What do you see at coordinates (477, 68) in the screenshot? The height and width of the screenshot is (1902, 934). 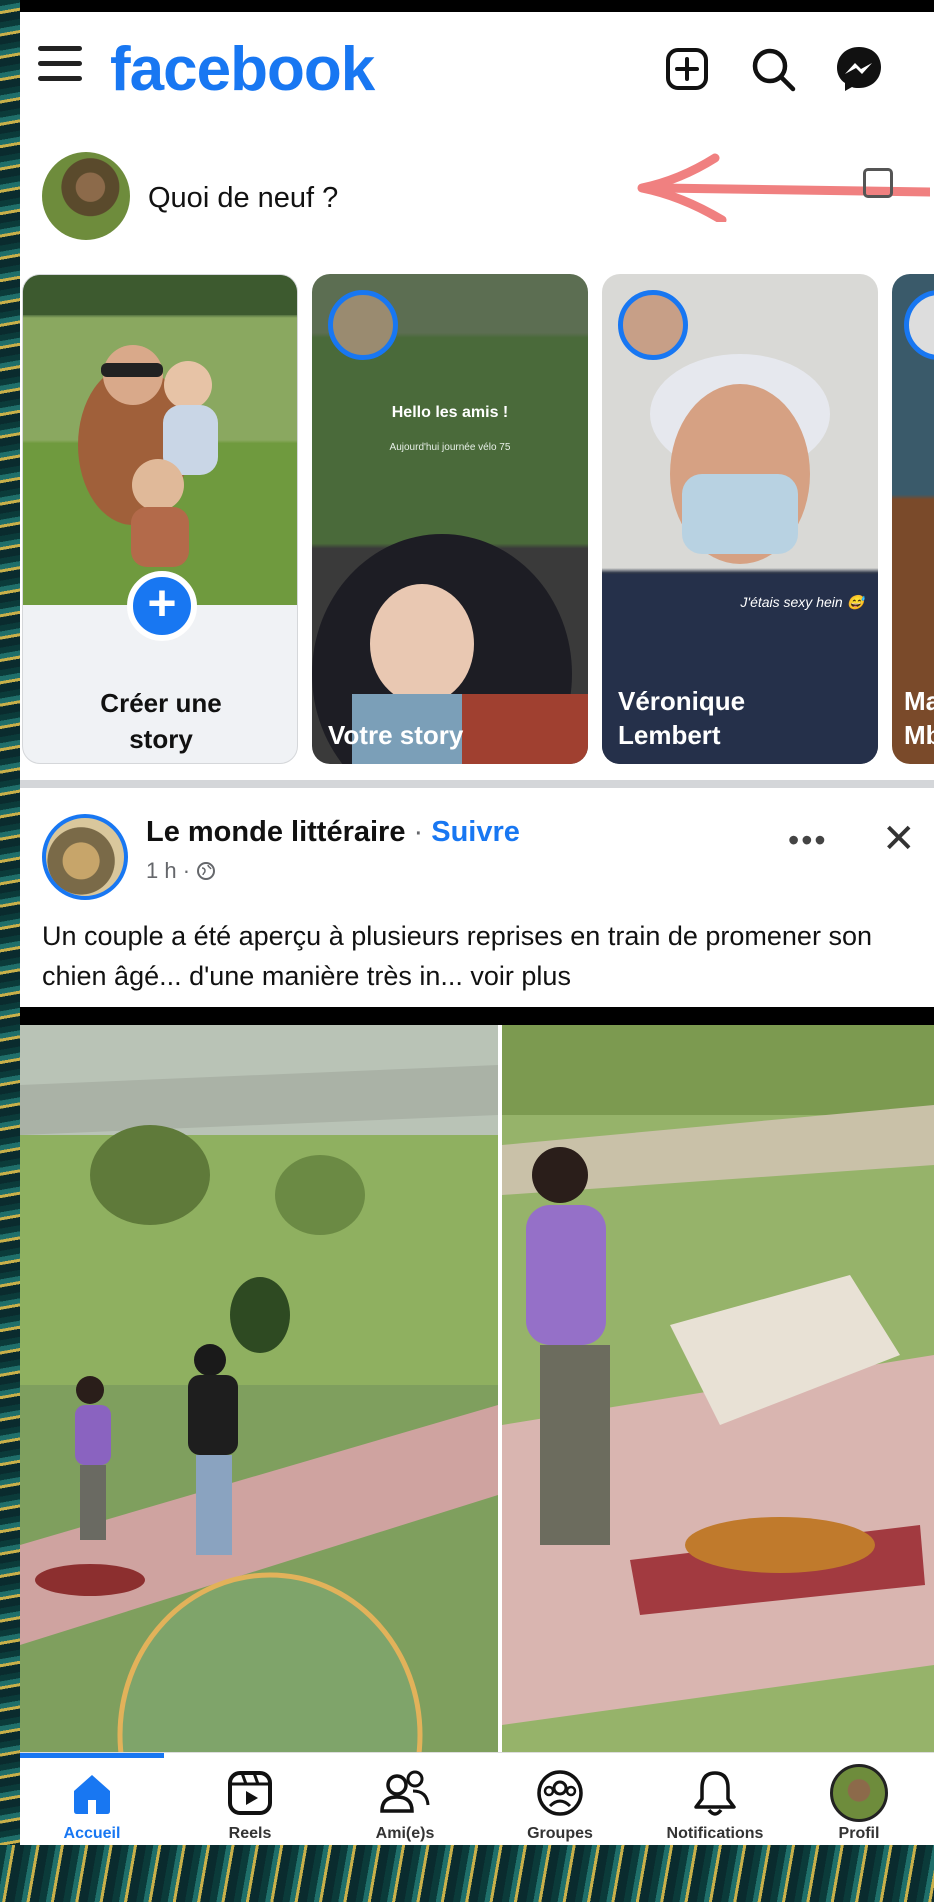 I see `top-bar: facebook` at bounding box center [477, 68].